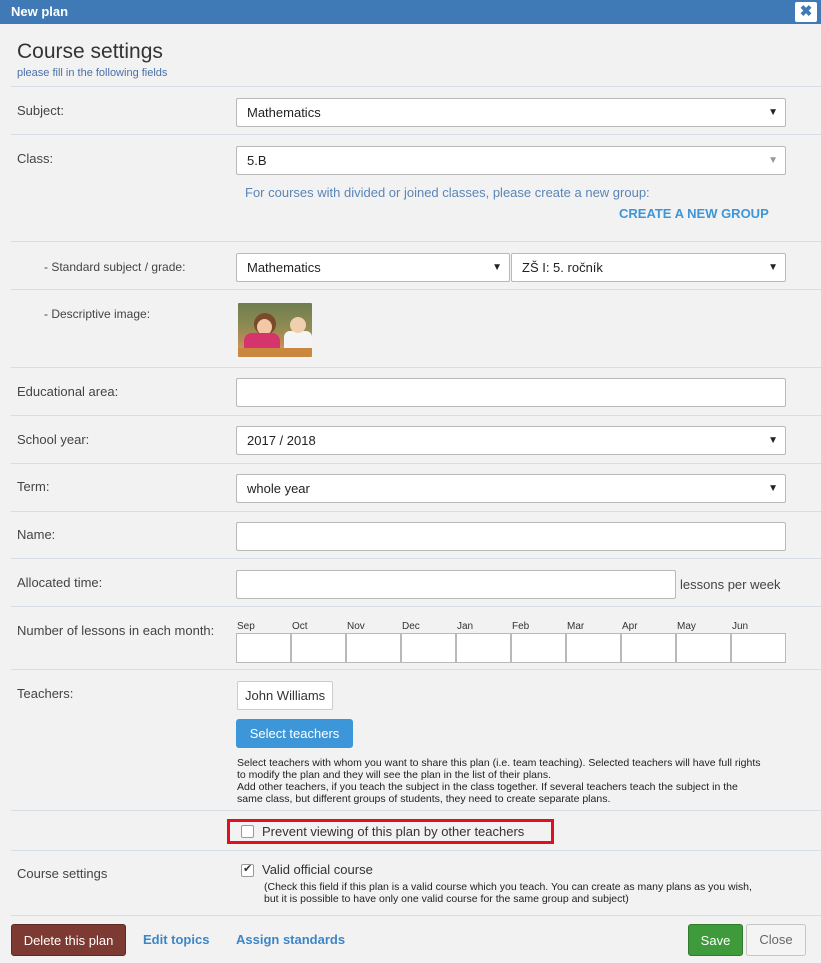 Image resolution: width=821 pixels, height=963 pixels. Describe the element at coordinates (68, 391) in the screenshot. I see `educational-area-label: Educational area:` at that location.